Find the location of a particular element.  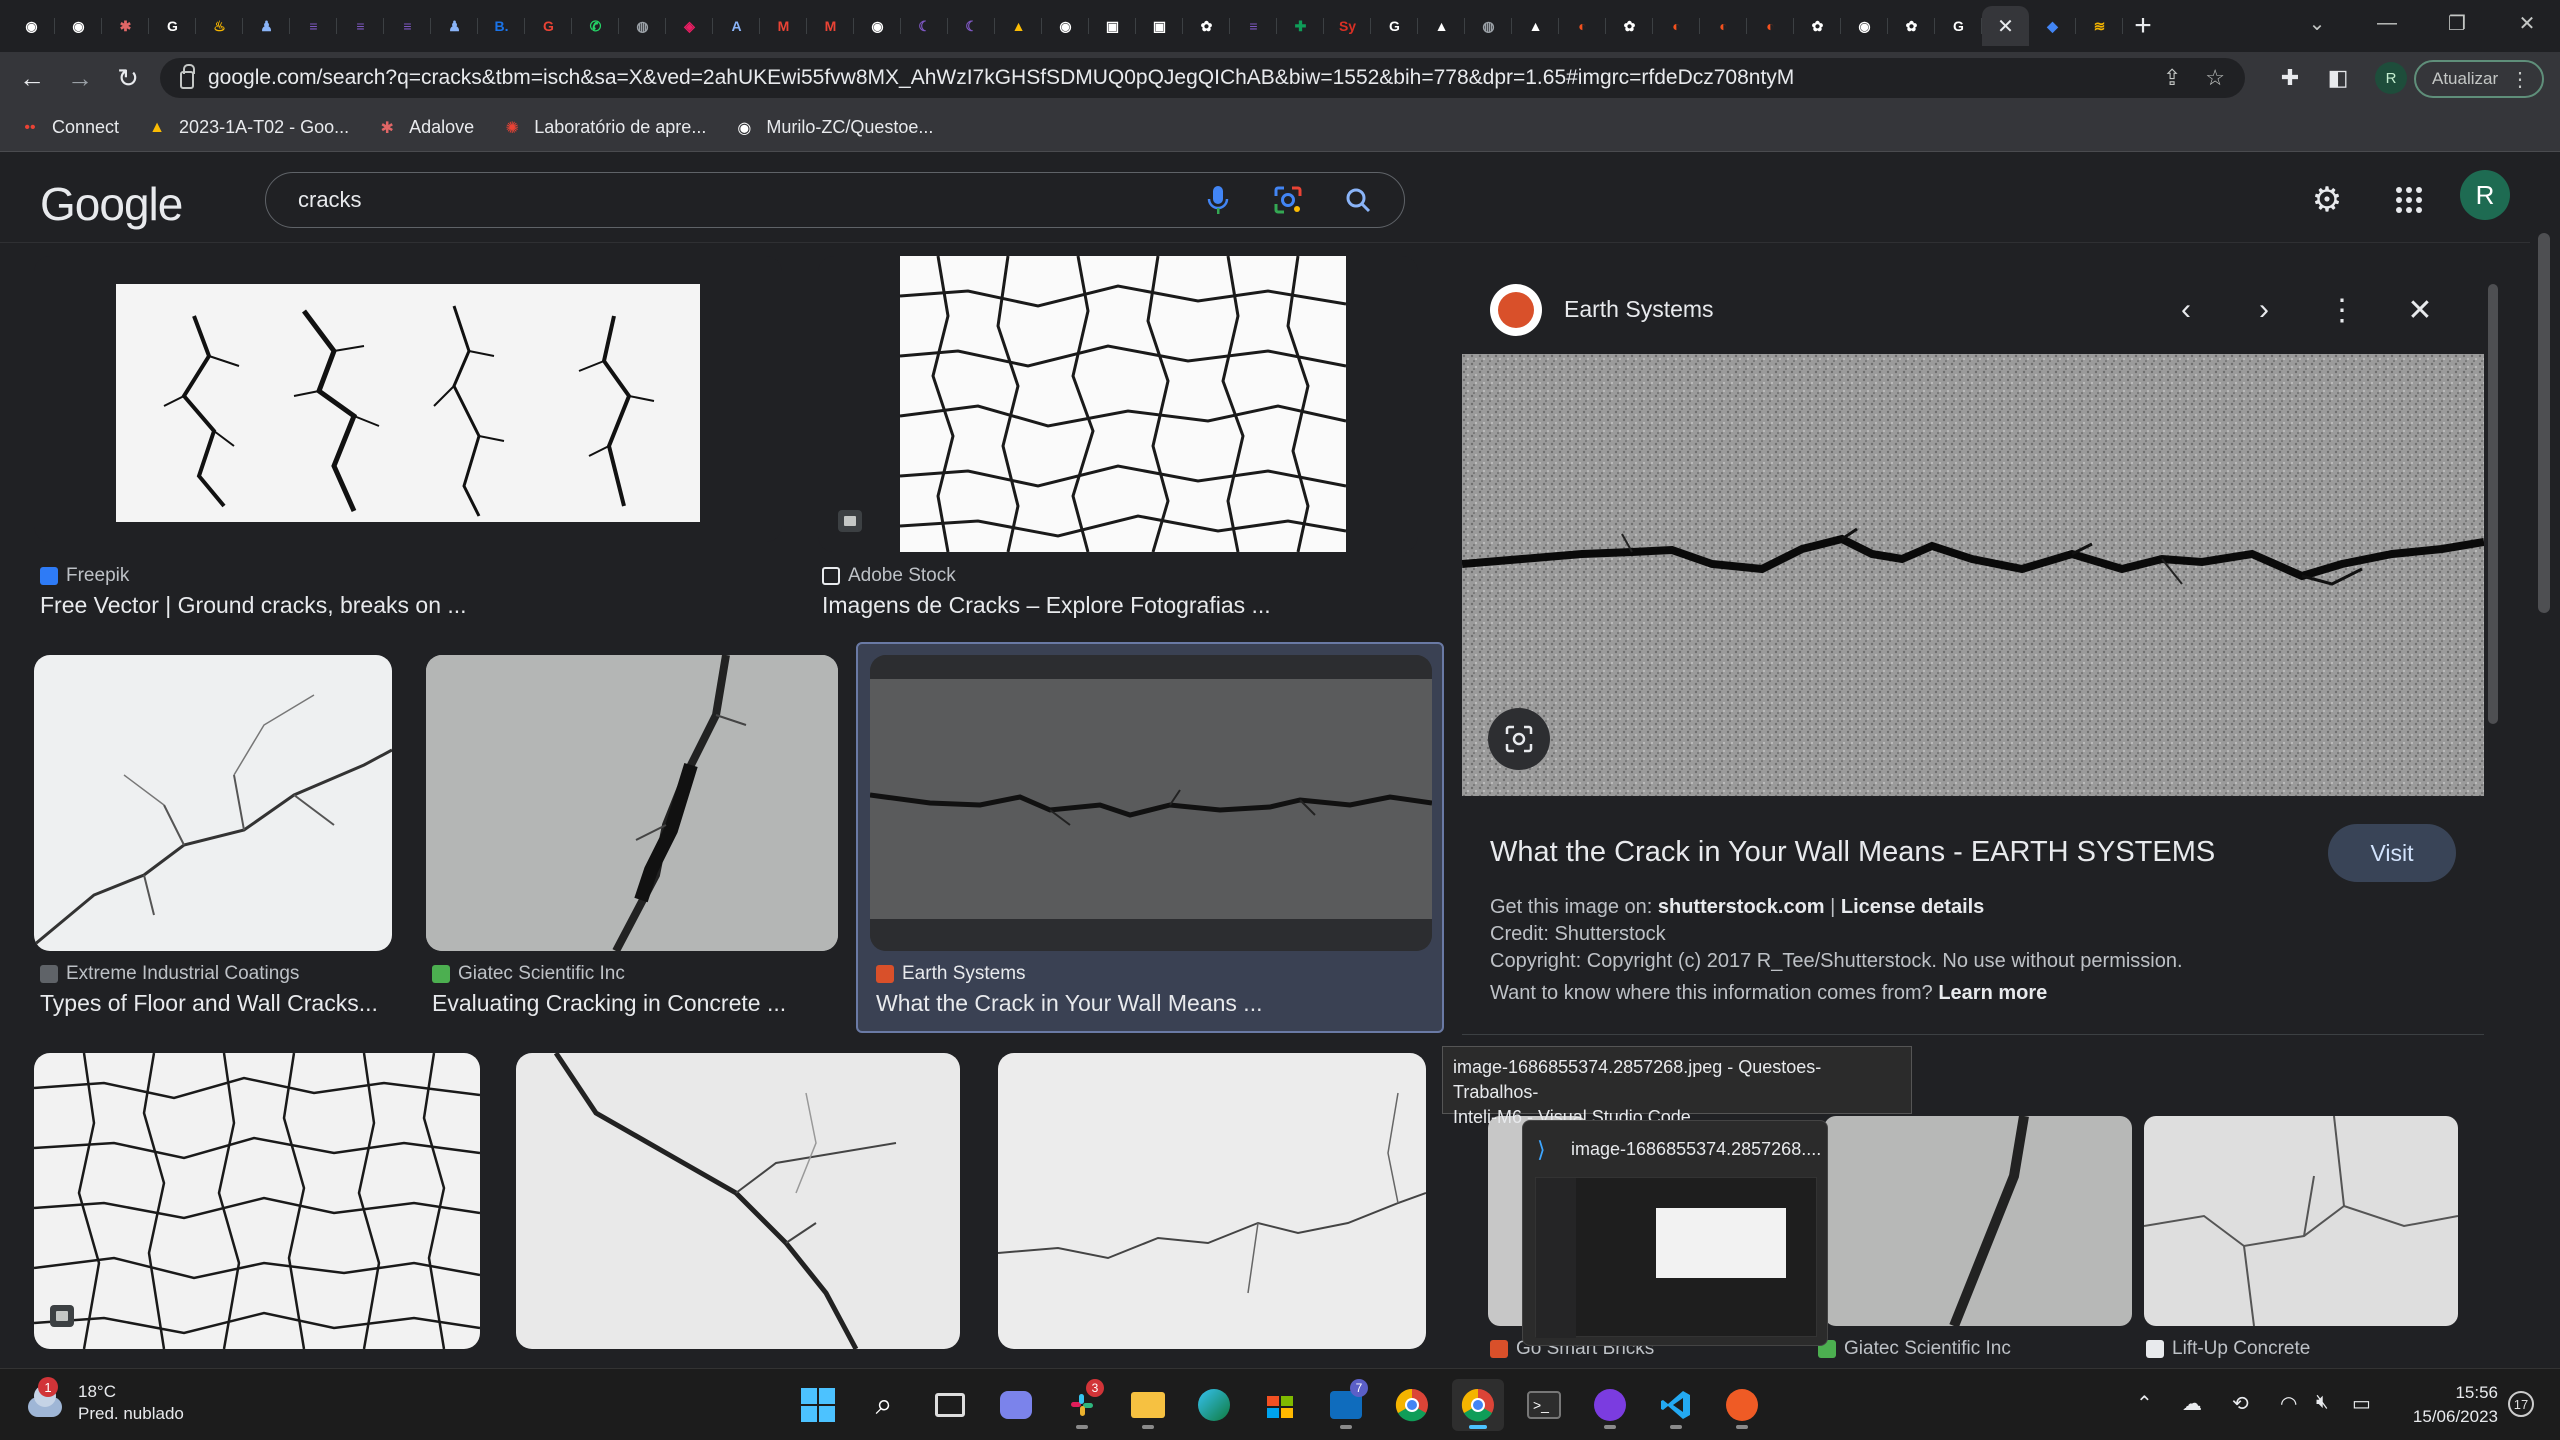

close-tab-icon: ✕ is located at coordinates (2005, 26).